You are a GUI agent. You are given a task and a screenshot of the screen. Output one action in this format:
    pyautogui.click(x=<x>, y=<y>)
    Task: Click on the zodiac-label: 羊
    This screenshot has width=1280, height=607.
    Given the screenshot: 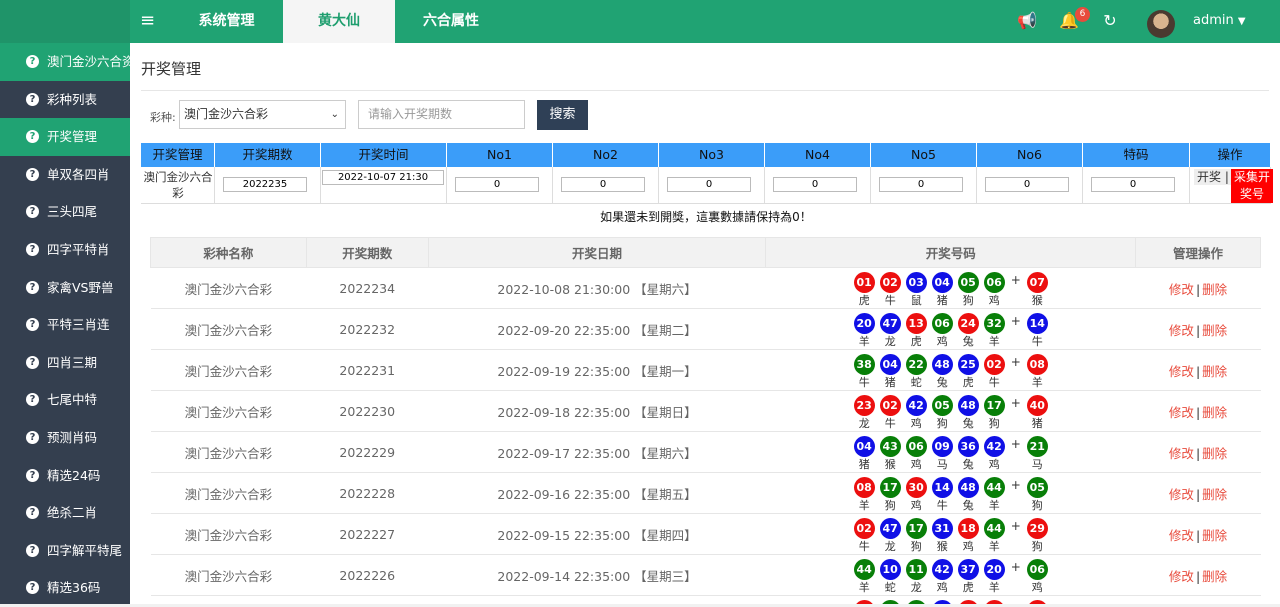 What is the action you would take?
    pyautogui.click(x=994, y=505)
    